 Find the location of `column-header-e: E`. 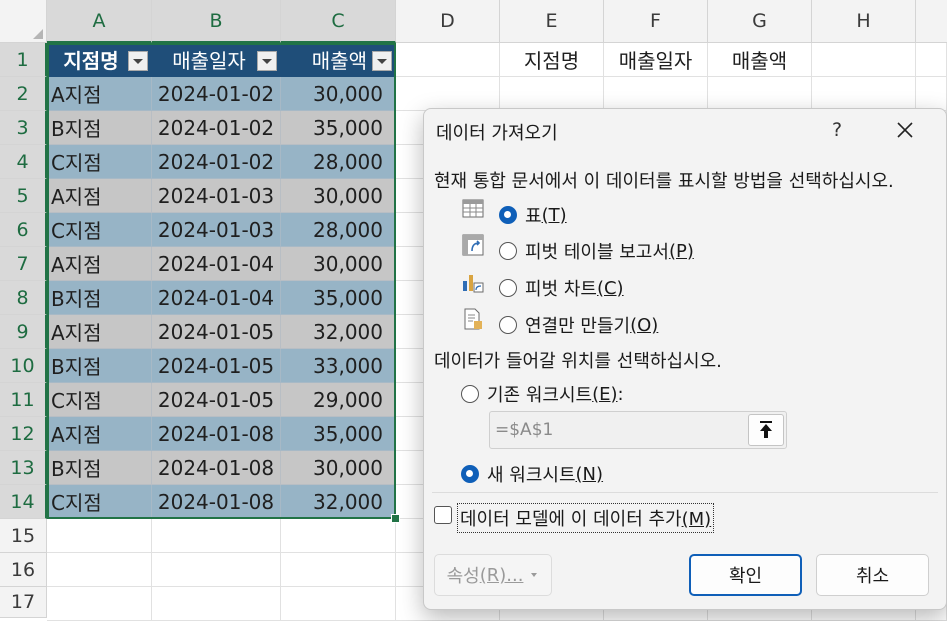

column-header-e: E is located at coordinates (552, 21).